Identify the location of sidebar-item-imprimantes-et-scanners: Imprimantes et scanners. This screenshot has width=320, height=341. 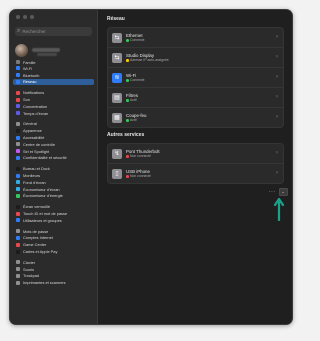
(53, 282).